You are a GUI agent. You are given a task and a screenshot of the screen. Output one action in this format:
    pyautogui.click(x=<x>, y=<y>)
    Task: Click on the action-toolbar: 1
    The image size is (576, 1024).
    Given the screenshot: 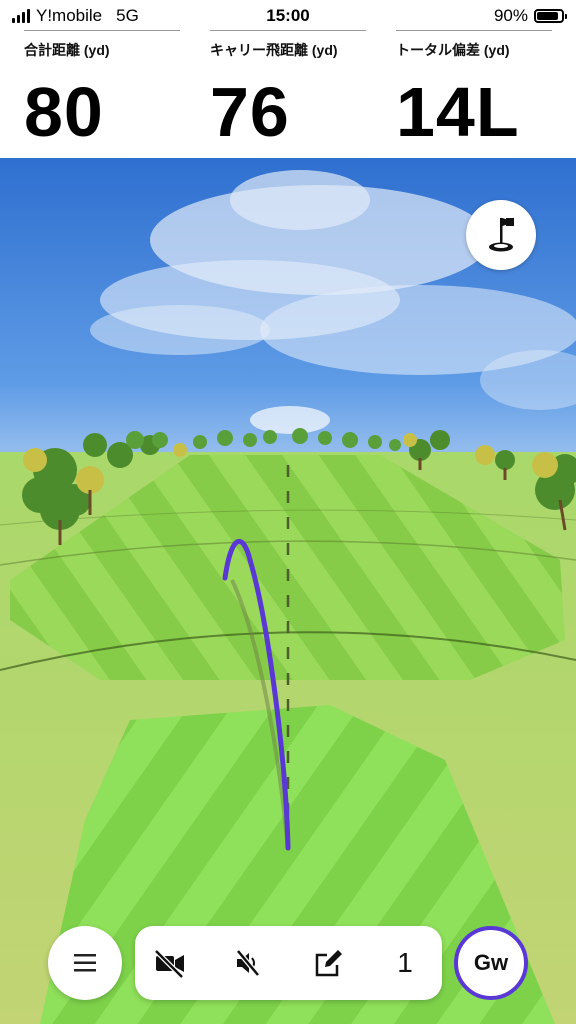 What is the action you would take?
    pyautogui.click(x=288, y=963)
    